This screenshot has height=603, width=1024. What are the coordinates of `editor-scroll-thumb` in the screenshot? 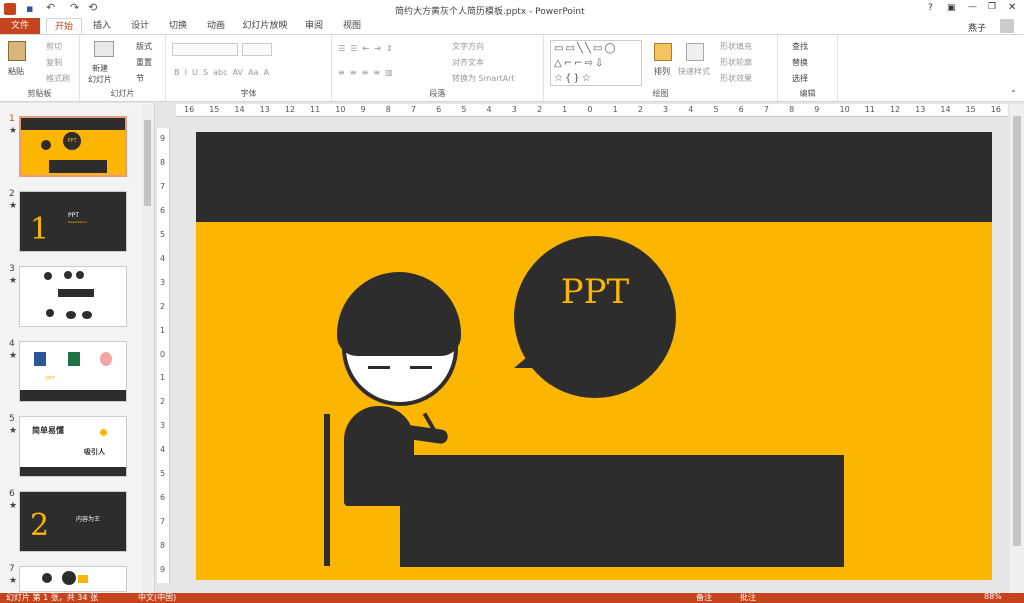 It's located at (1017, 331).